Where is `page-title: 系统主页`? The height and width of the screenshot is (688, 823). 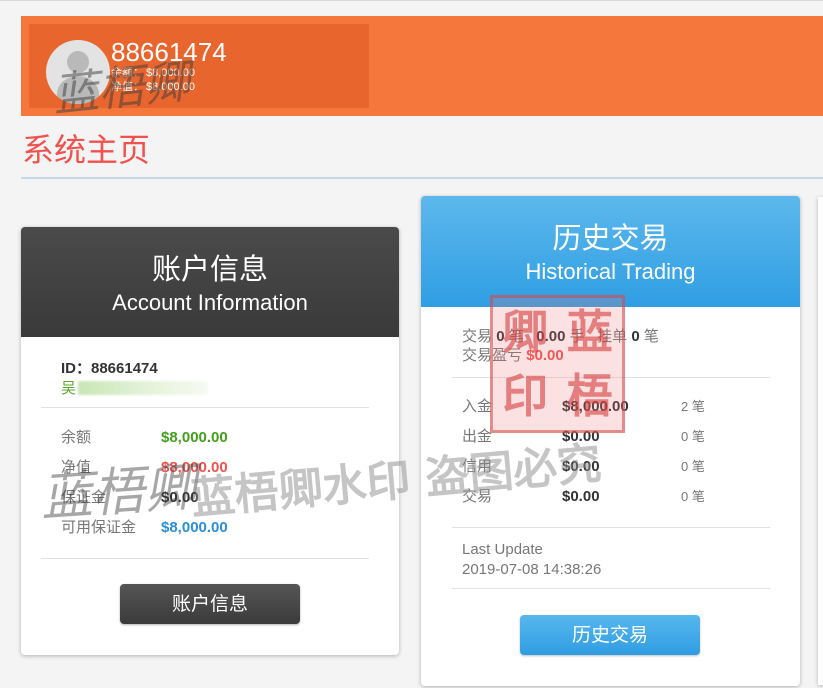
page-title: 系统主页 is located at coordinates (86, 150).